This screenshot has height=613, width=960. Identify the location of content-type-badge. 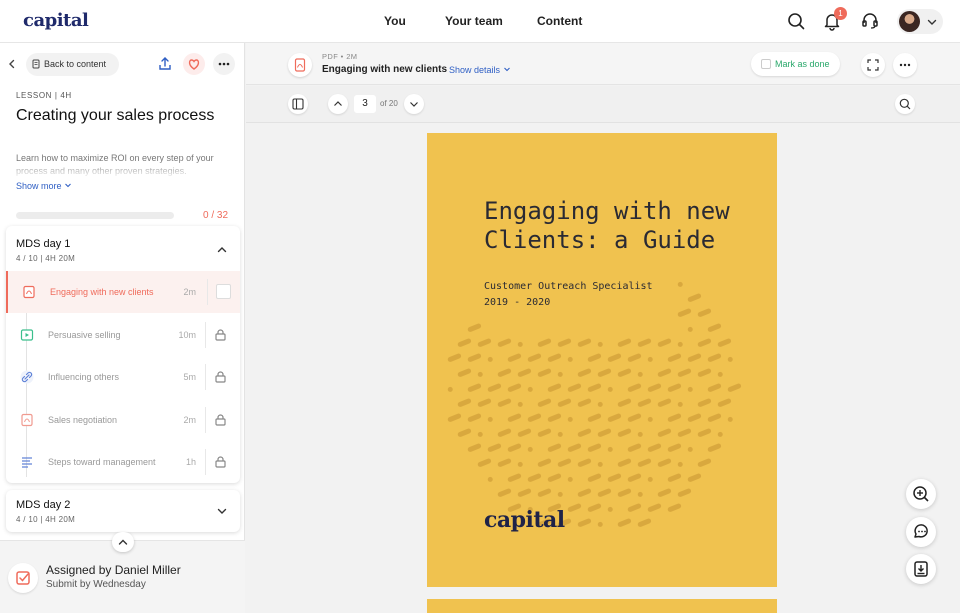
(300, 65).